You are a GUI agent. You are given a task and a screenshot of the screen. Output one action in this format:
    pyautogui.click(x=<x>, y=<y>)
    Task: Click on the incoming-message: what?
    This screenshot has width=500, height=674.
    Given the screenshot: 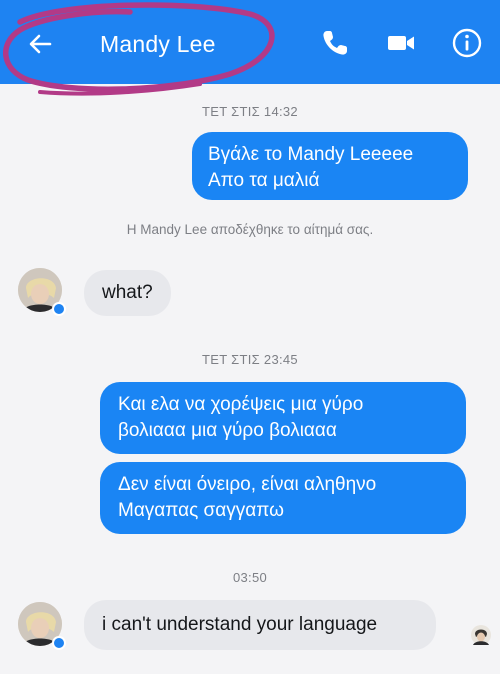 What is the action you would take?
    pyautogui.click(x=127, y=293)
    